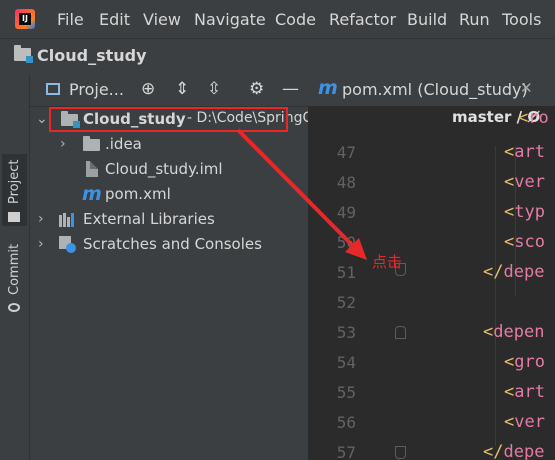 The width and height of the screenshot is (555, 460). Describe the element at coordinates (301, 194) in the screenshot. I see `annotation-arrow` at that location.